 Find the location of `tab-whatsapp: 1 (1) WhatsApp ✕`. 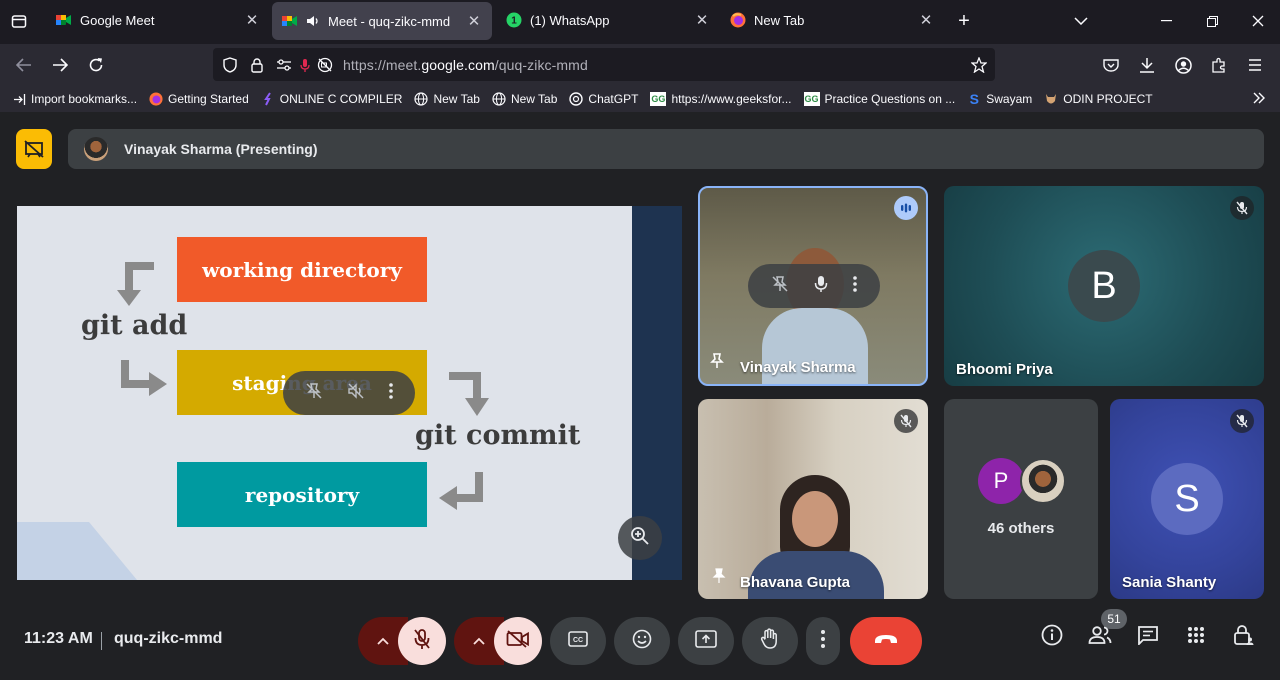

tab-whatsapp: 1 (1) WhatsApp ✕ is located at coordinates (608, 20).